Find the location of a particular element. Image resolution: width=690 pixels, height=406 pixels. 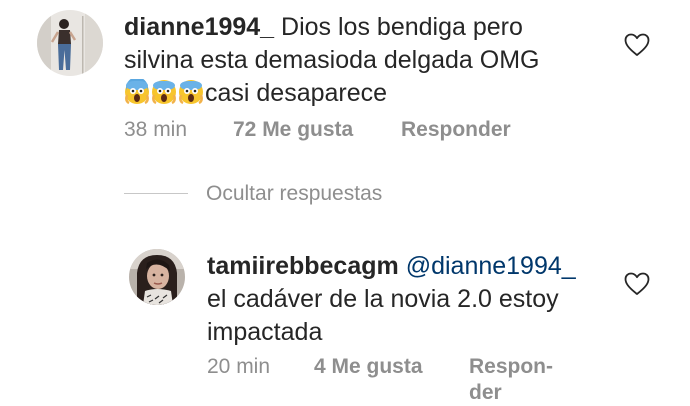

comment-username: dianne1994_ is located at coordinates (199, 27).